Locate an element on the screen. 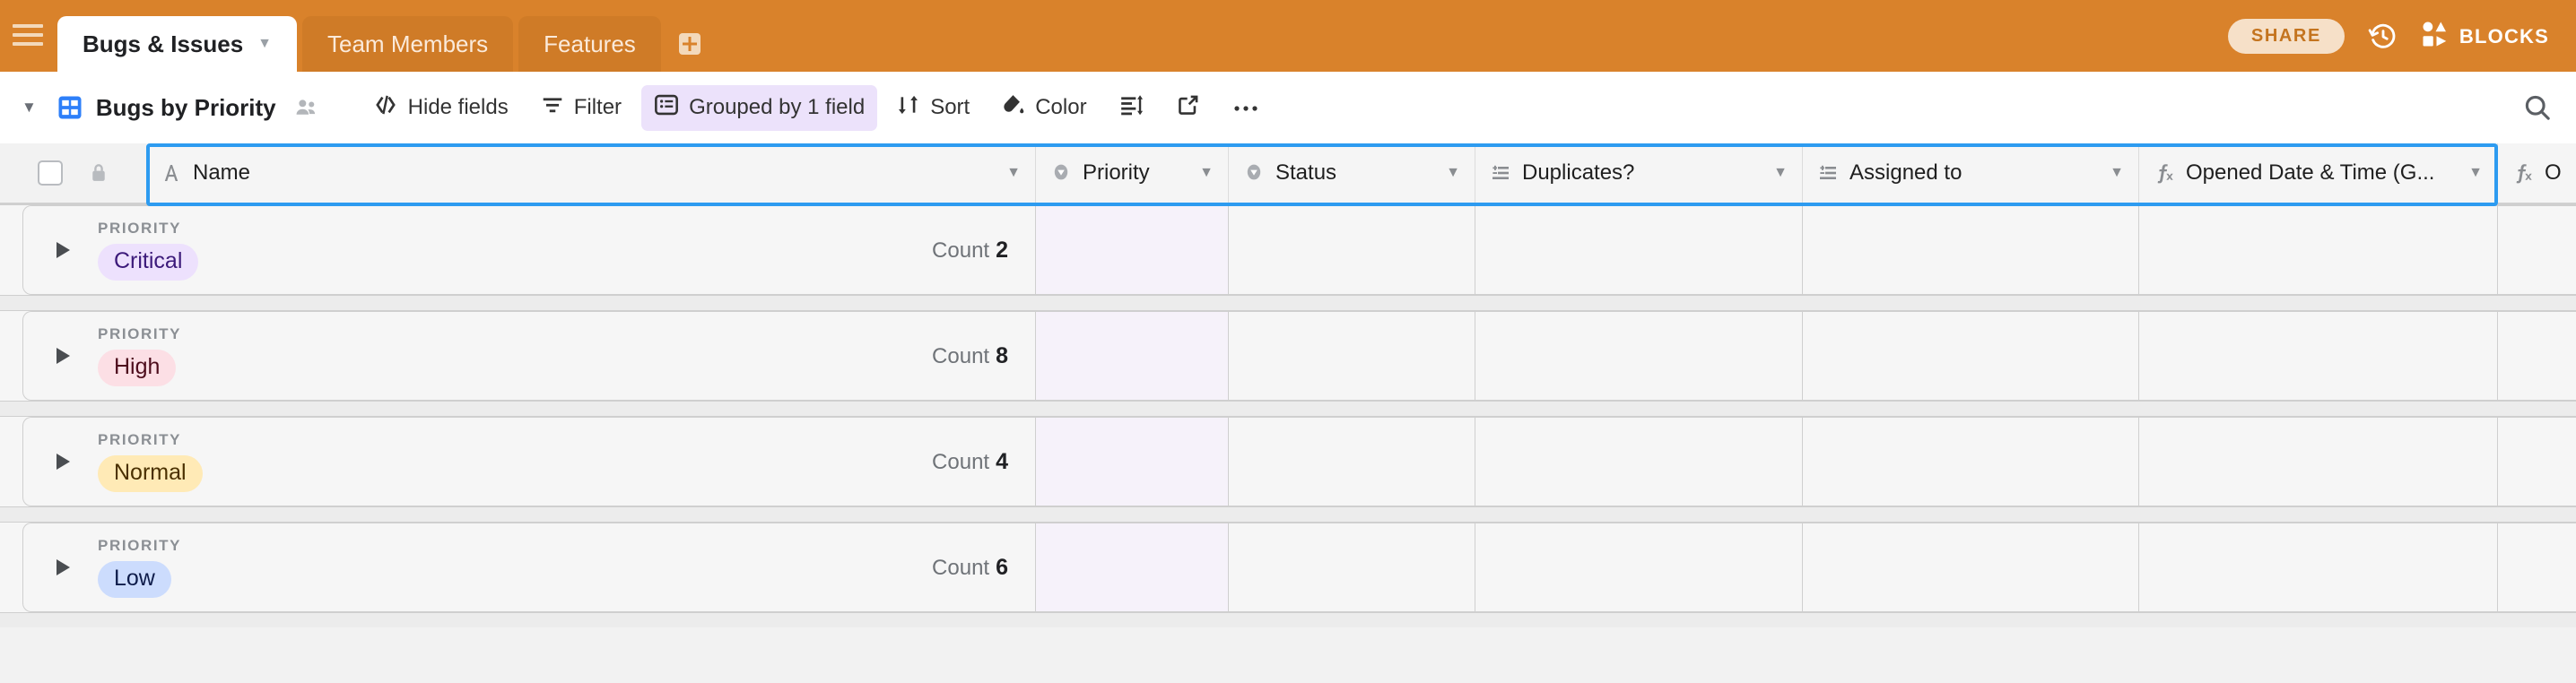 The width and height of the screenshot is (2576, 683). history-clock-icon is located at coordinates (2383, 37).